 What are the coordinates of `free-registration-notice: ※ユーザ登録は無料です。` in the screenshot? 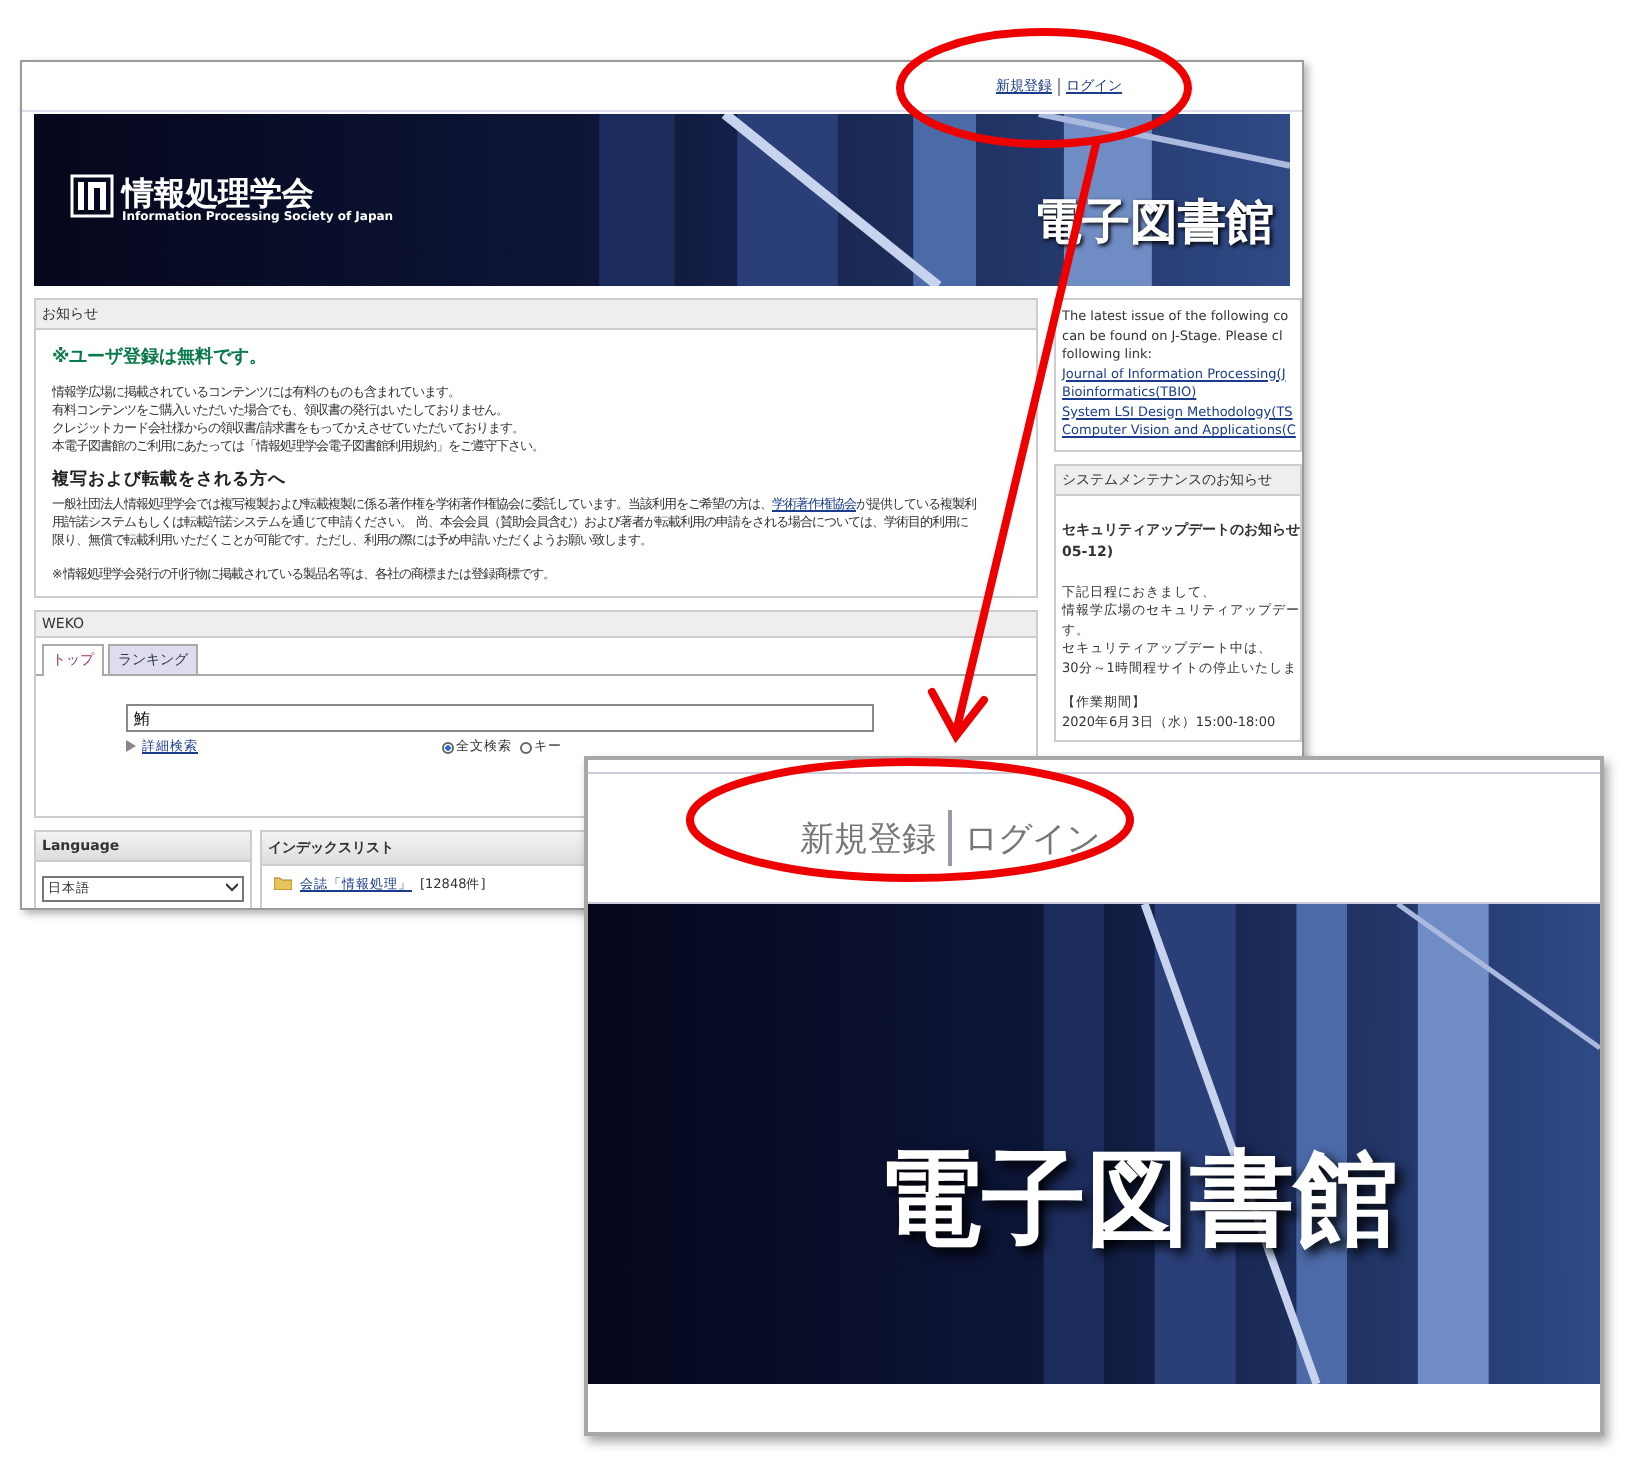 It's located at (161, 359).